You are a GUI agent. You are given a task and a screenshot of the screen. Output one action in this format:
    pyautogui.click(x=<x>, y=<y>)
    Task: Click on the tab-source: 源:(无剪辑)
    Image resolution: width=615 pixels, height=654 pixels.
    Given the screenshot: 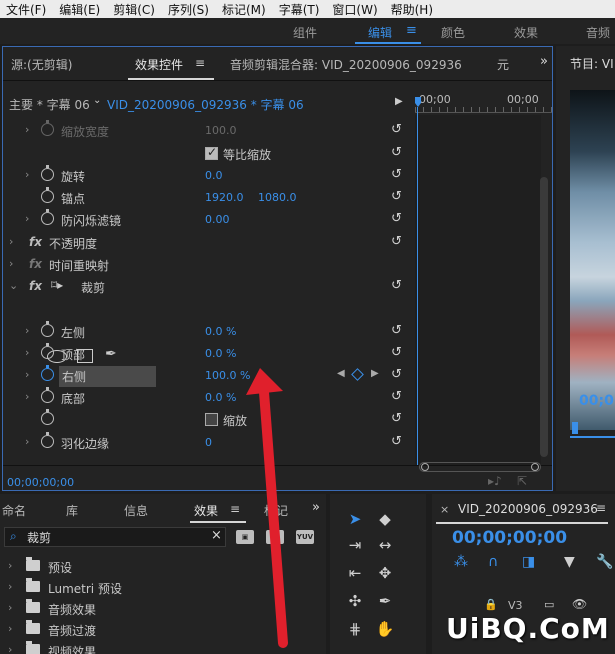 What is the action you would take?
    pyautogui.click(x=41, y=64)
    